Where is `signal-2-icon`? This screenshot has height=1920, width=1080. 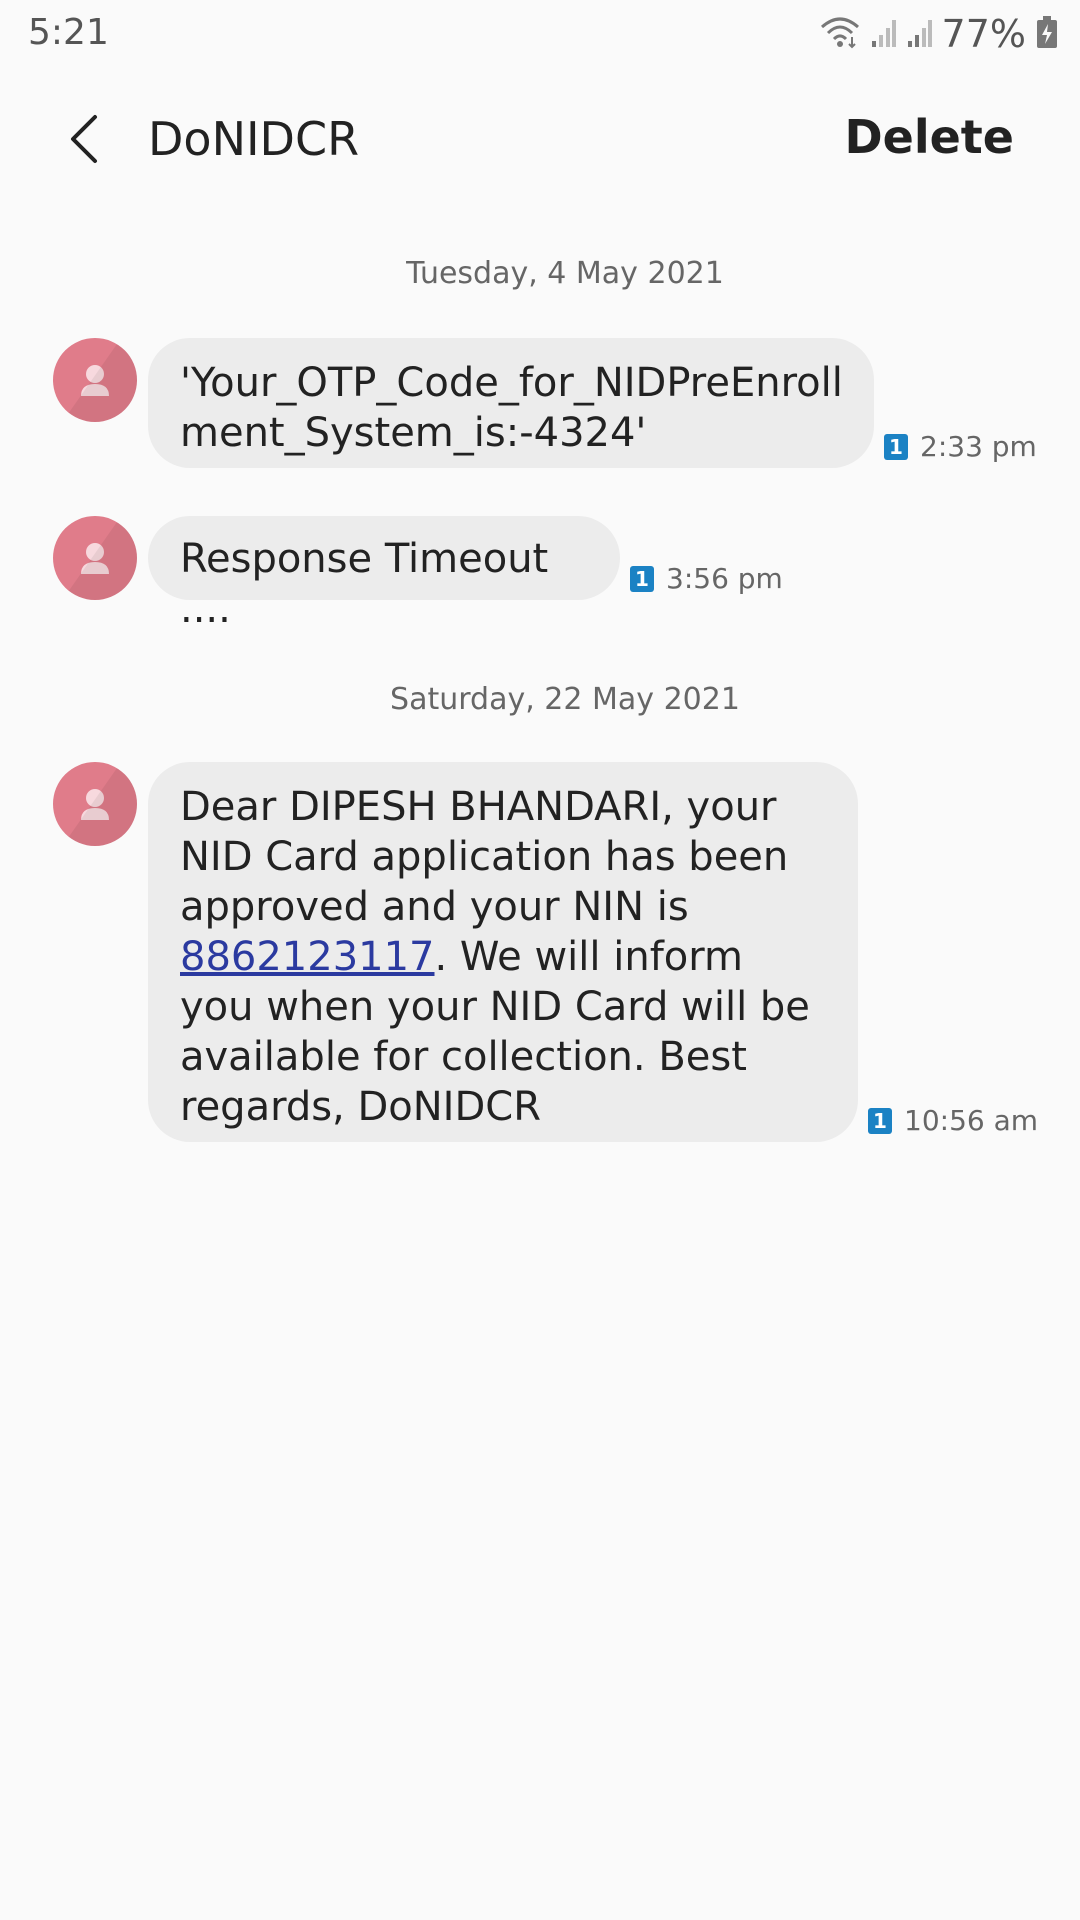
signal-2-icon is located at coordinates (919, 34).